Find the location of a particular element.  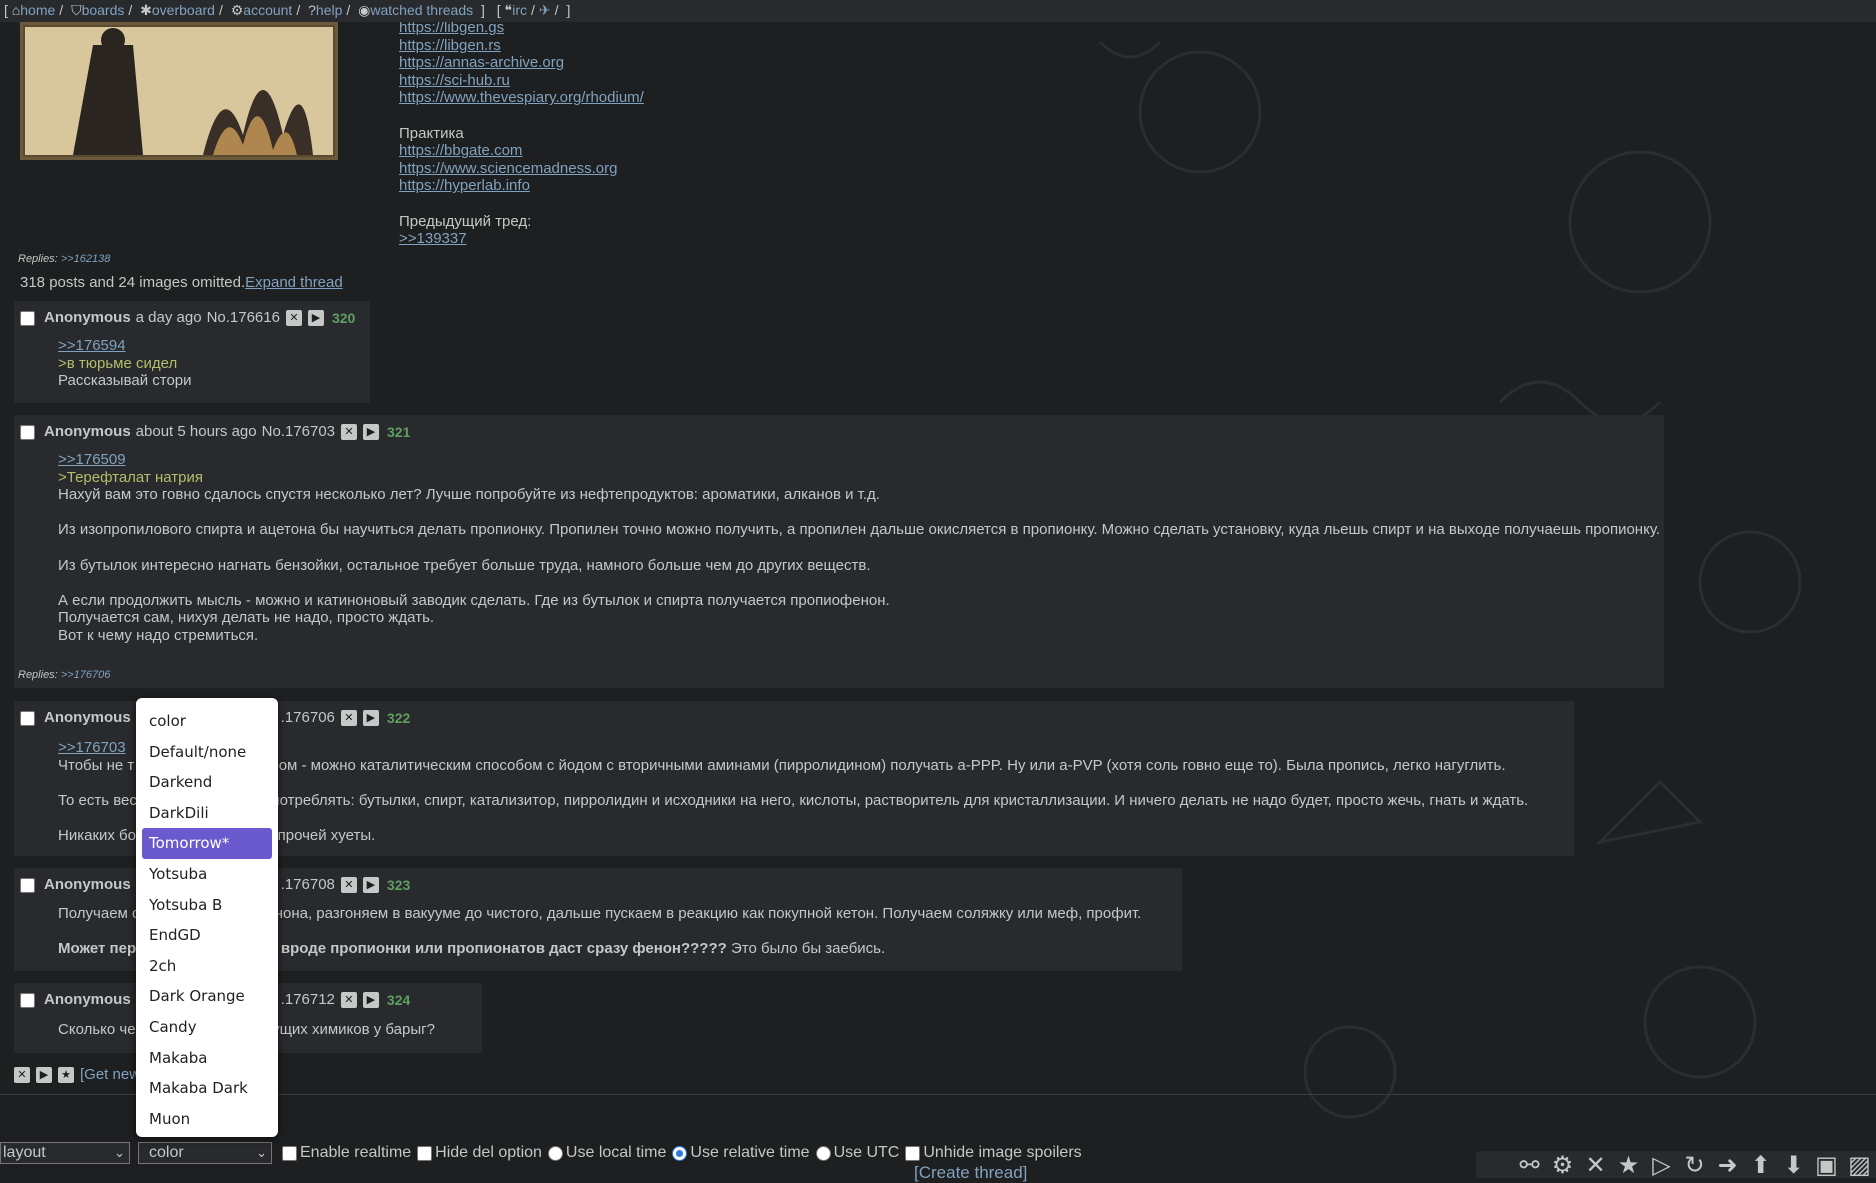

op-link: https://www.thevespiary.org/rhodium/ is located at coordinates (521, 98).